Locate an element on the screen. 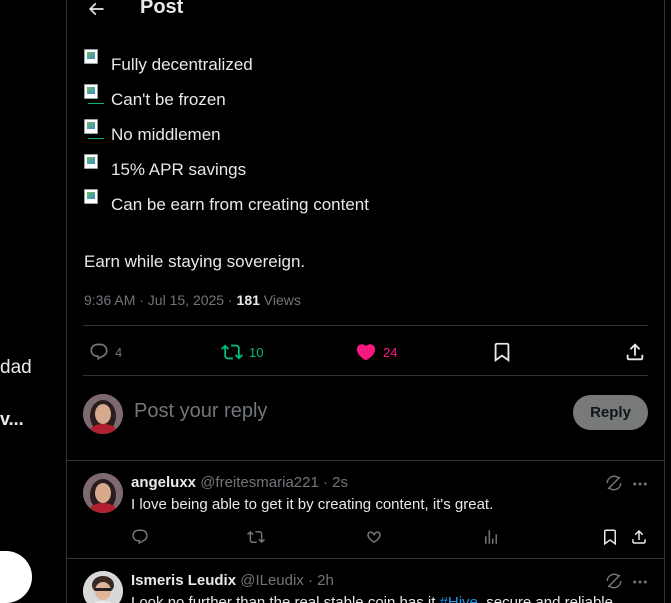  repost-action-button: 10 is located at coordinates (242, 352).